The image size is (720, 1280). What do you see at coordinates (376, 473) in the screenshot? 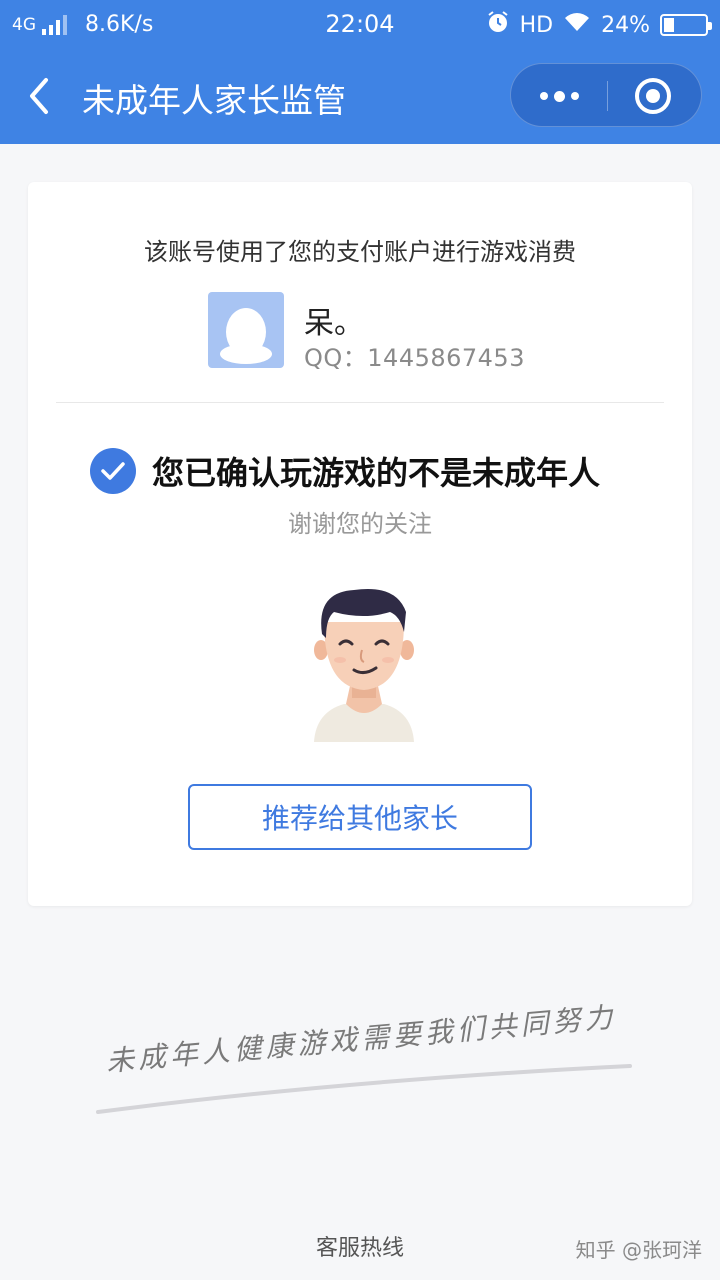
I see `confirm-text: 您已确认玩游戏的不是未成年人` at bounding box center [376, 473].